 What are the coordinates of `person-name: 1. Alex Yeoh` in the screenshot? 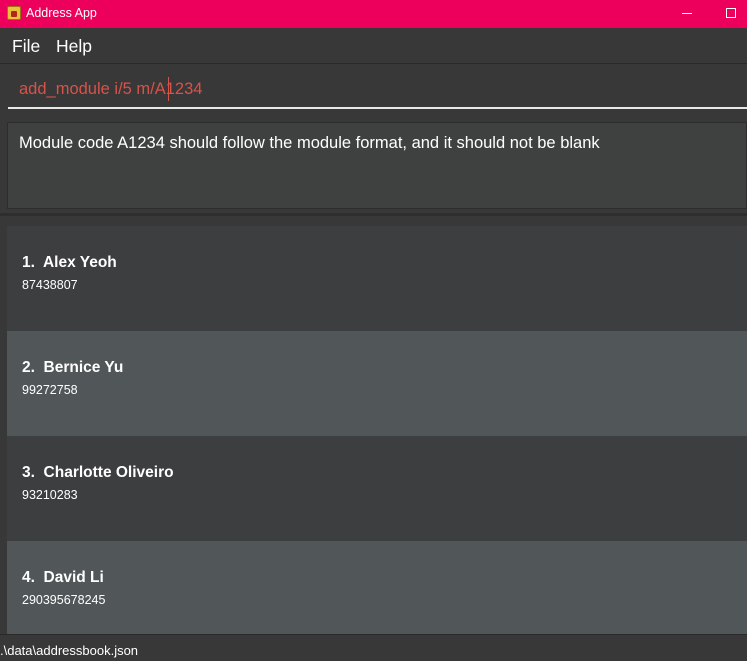 It's located at (69, 262).